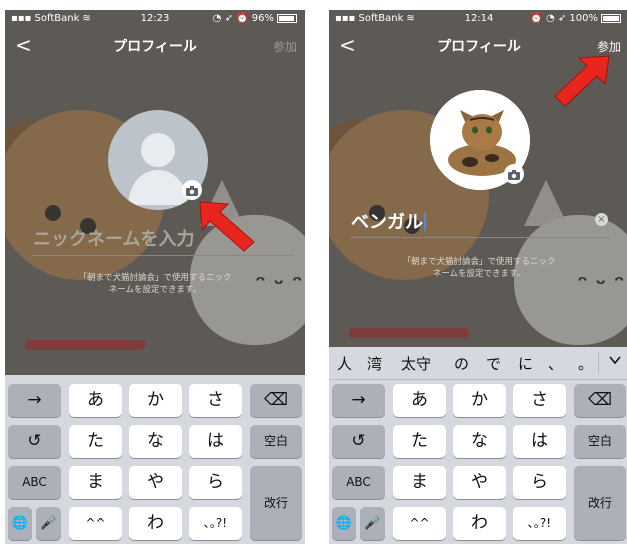  What do you see at coordinates (585, 363) in the screenshot?
I see `suggestion-item: 。` at bounding box center [585, 363].